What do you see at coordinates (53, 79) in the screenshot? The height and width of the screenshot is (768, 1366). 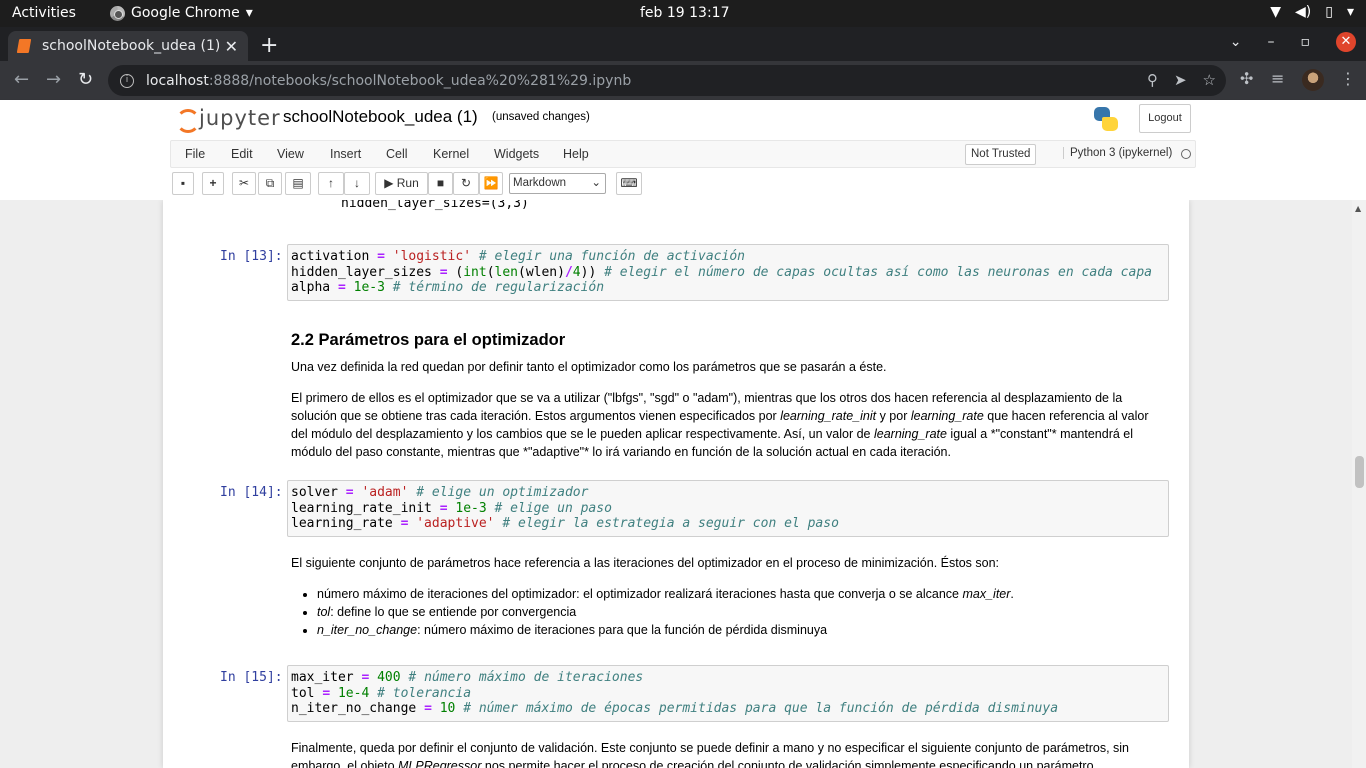 I see `forward-icon: →` at bounding box center [53, 79].